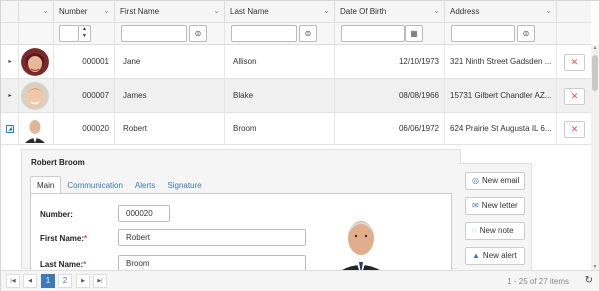  I want to click on header-dob: Date Of Birth ⌄, so click(390, 12).